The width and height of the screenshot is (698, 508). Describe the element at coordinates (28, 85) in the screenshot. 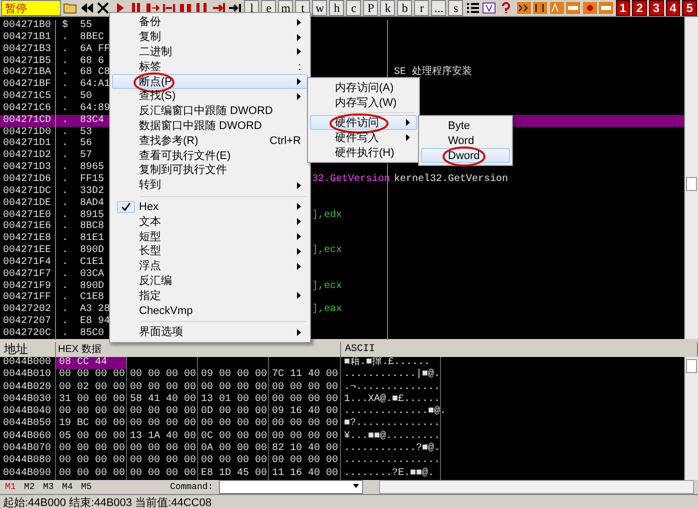

I see `address-cell: 004271BF` at that location.